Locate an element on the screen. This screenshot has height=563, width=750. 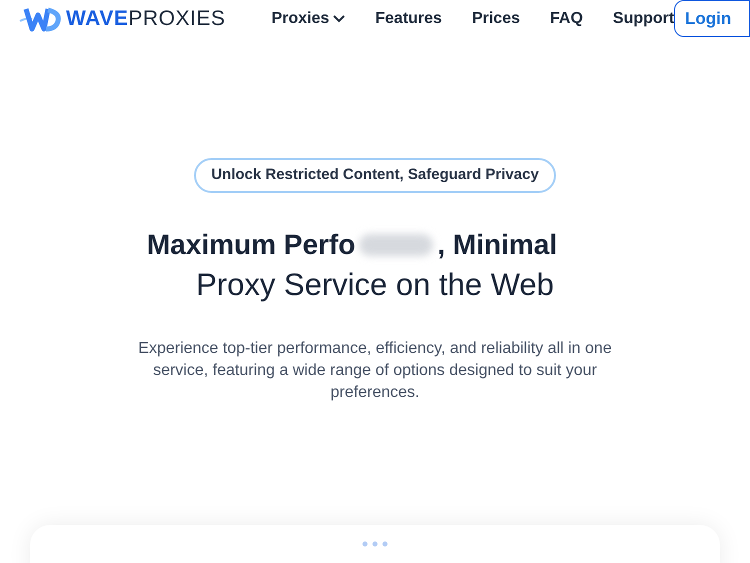
nav-link: Features is located at coordinates (408, 18).